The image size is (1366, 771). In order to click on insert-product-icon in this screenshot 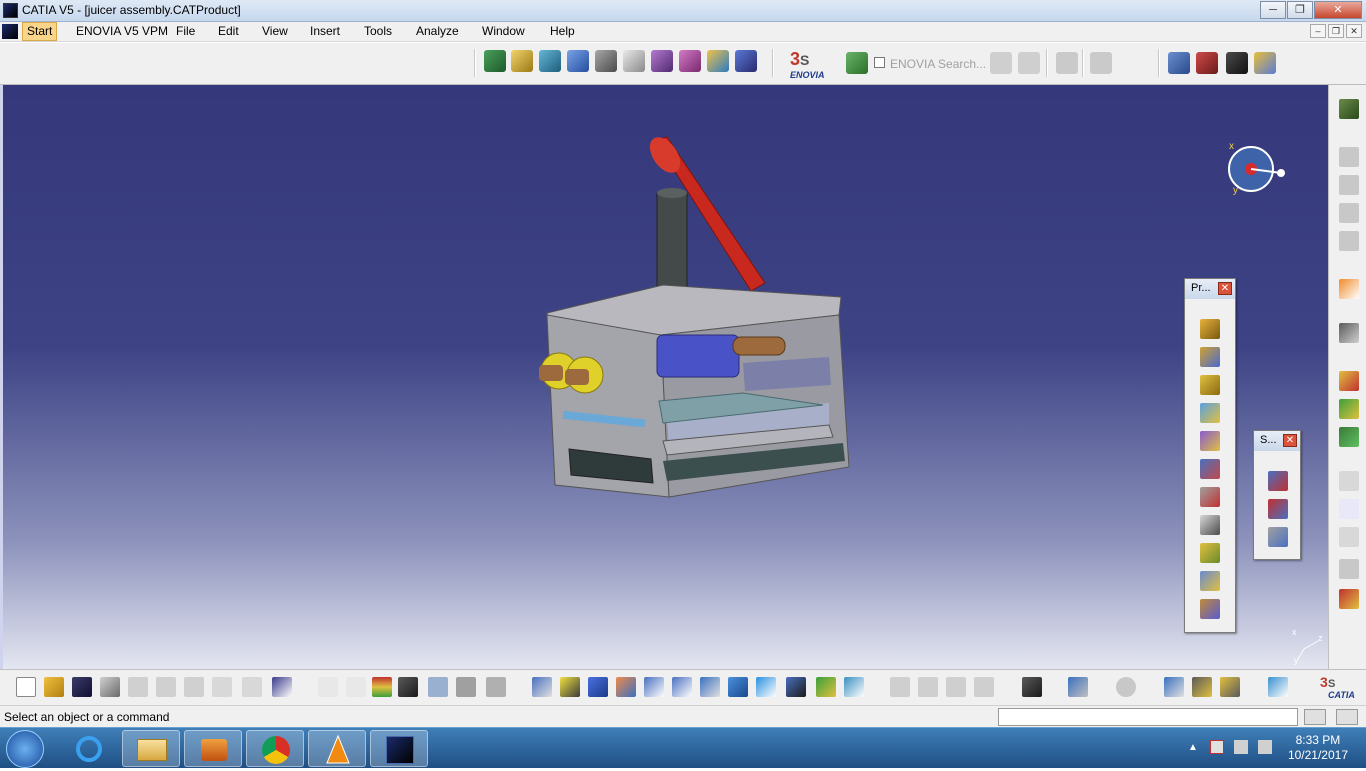, I will do `click(1210, 357)`.